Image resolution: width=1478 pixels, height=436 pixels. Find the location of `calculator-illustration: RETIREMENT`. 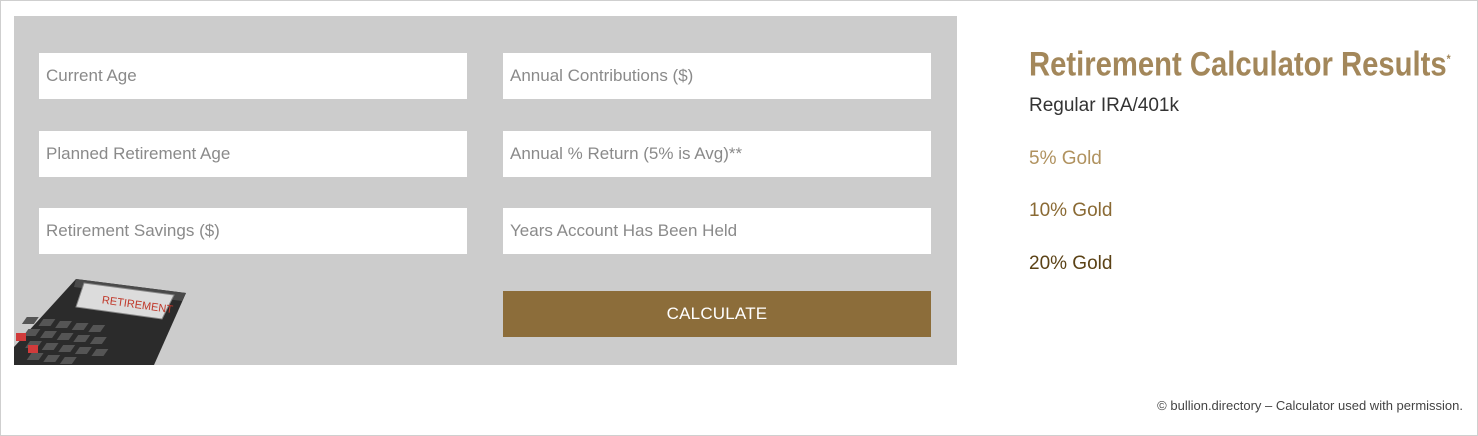

calculator-illustration: RETIREMENT is located at coordinates (100, 322).